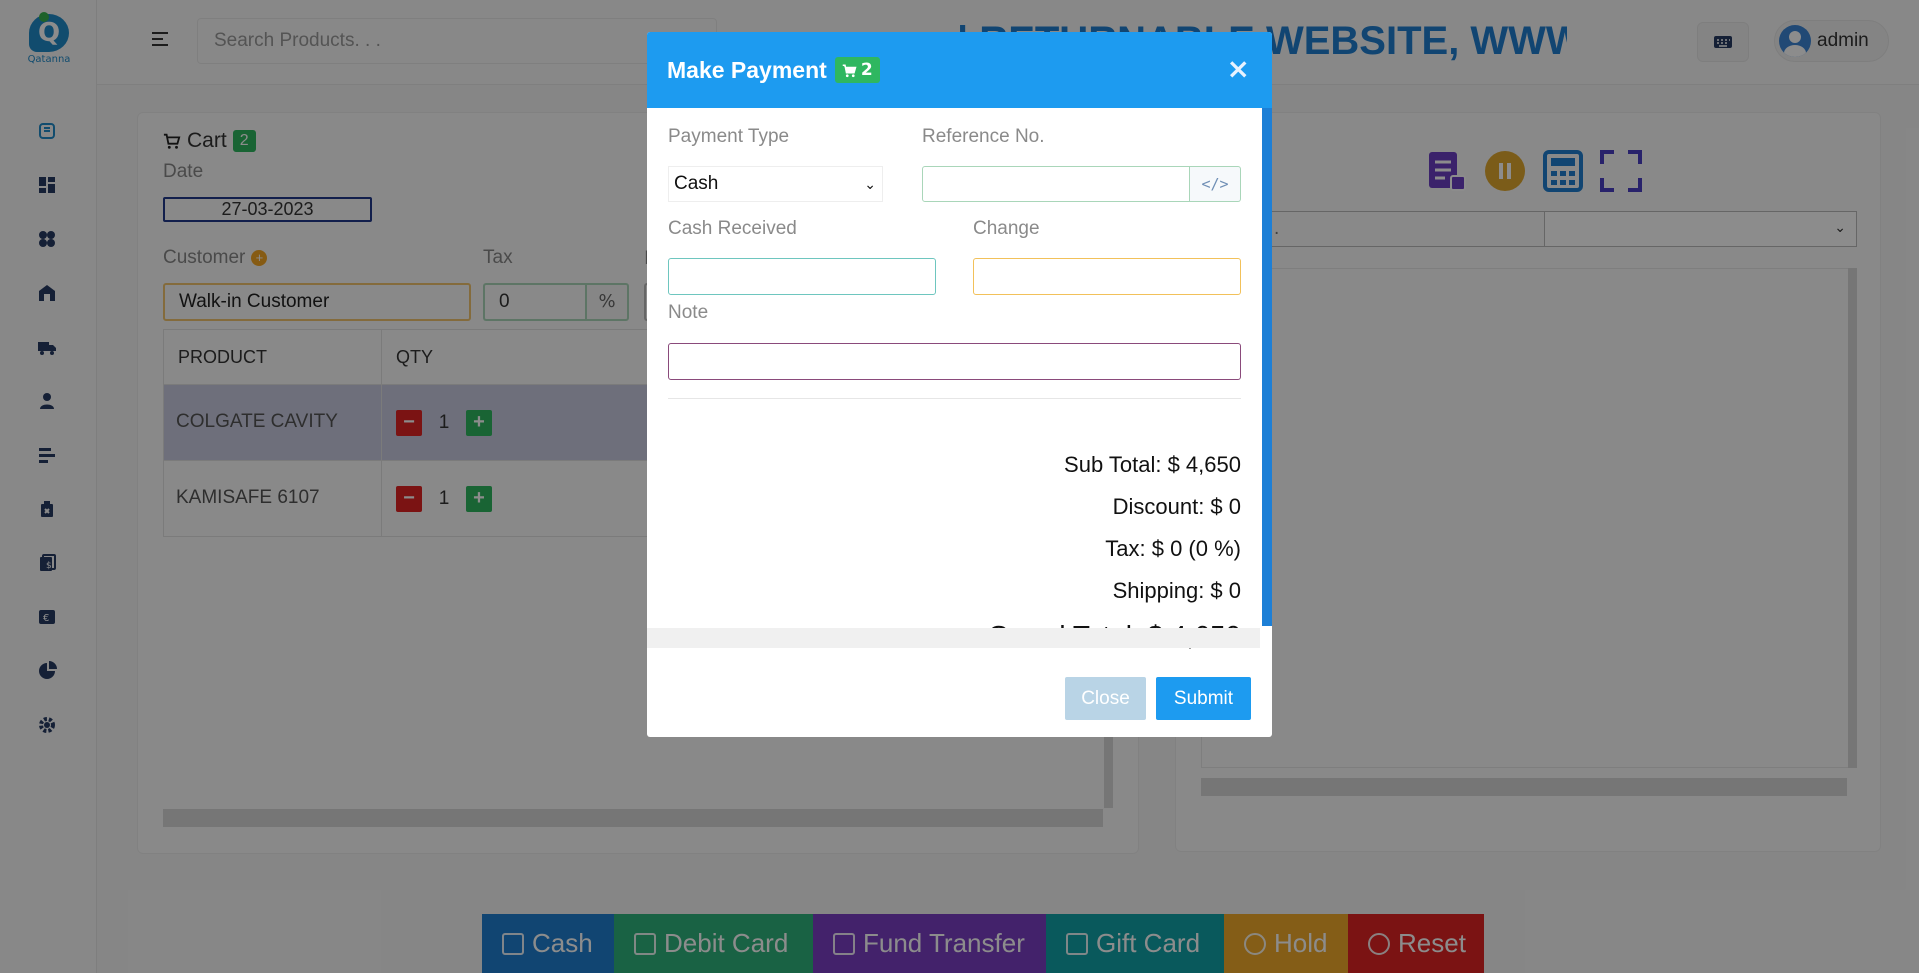  I want to click on change-input, so click(1107, 276).